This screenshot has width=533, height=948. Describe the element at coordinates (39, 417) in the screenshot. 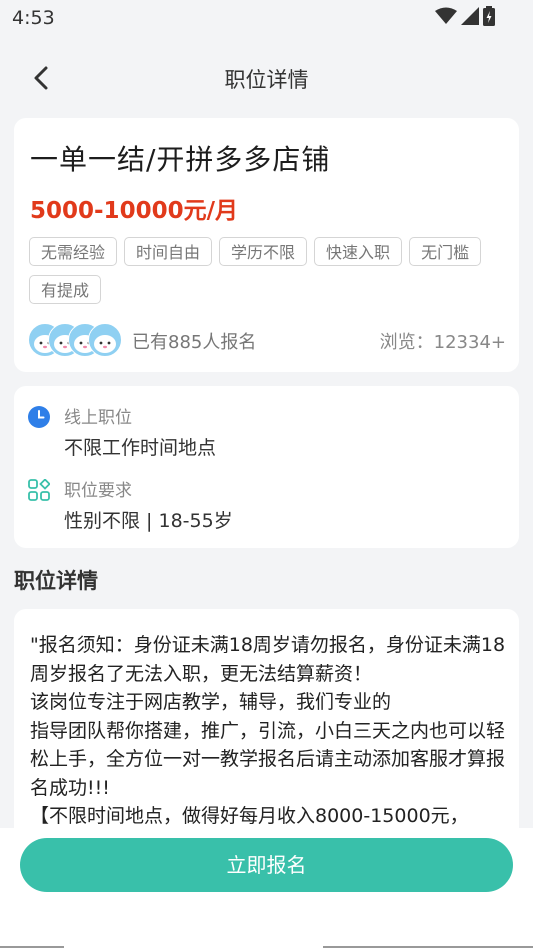

I see `clock-icon` at that location.